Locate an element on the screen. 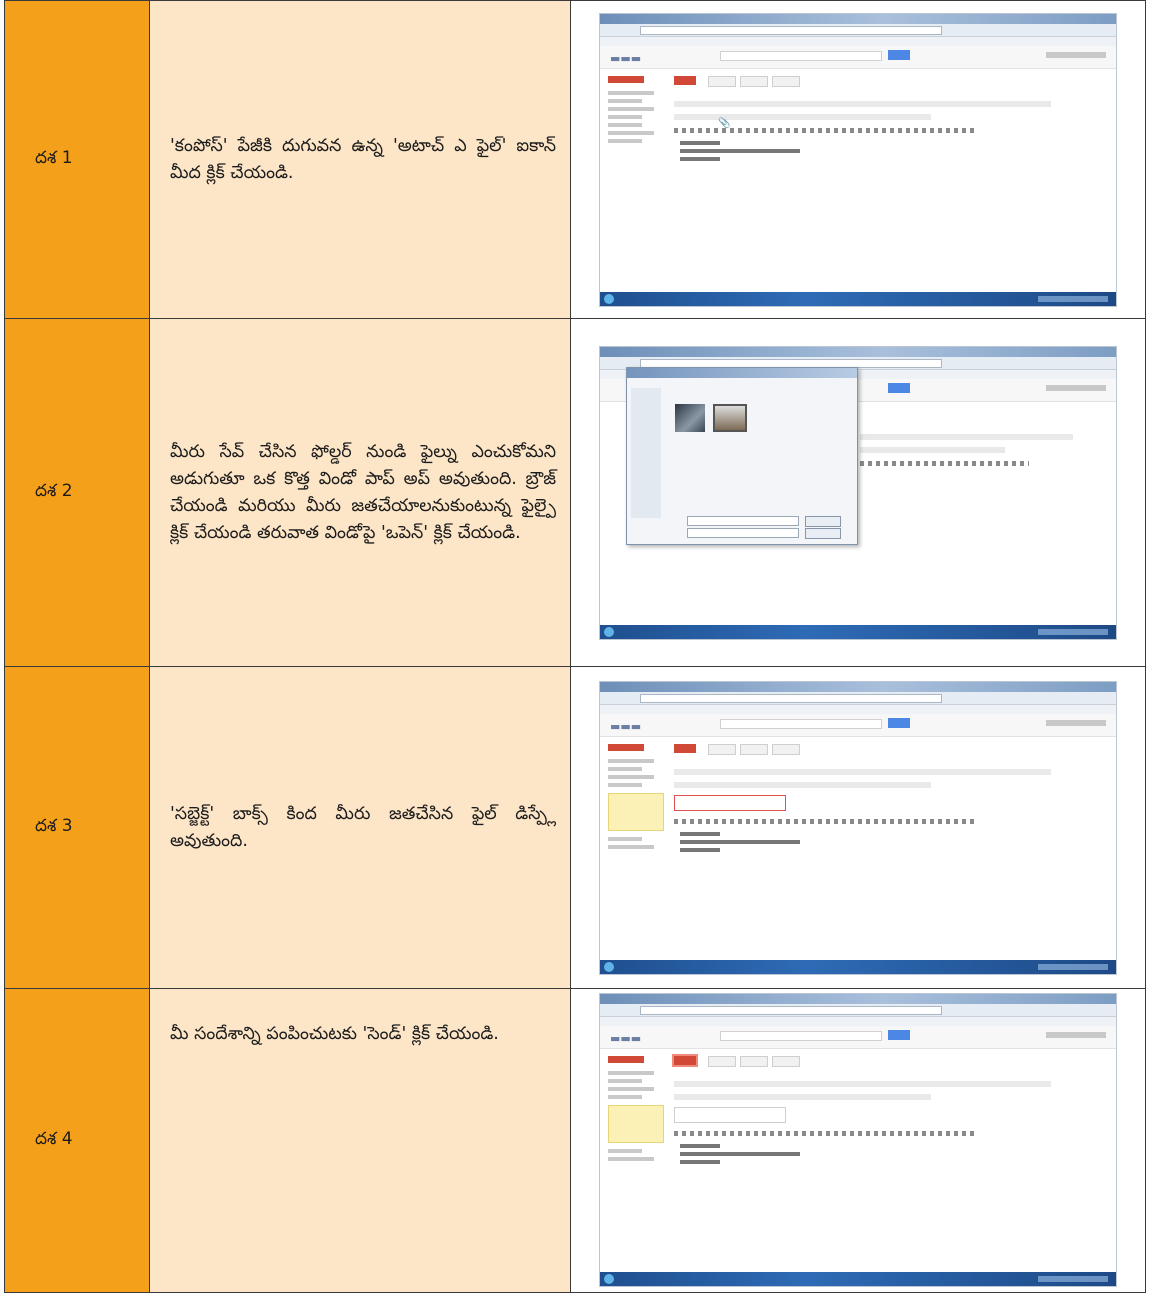  file-dialog-screenshot is located at coordinates (858, 492).